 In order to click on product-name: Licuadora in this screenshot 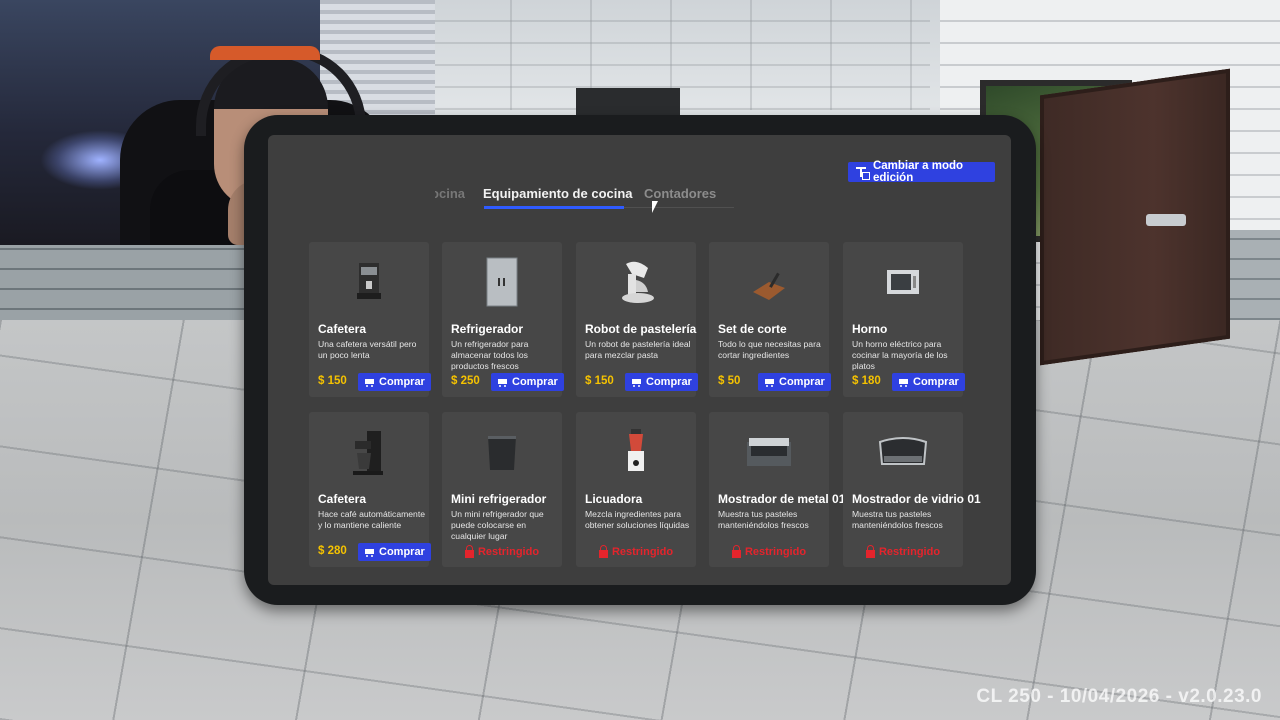, I will do `click(614, 499)`.